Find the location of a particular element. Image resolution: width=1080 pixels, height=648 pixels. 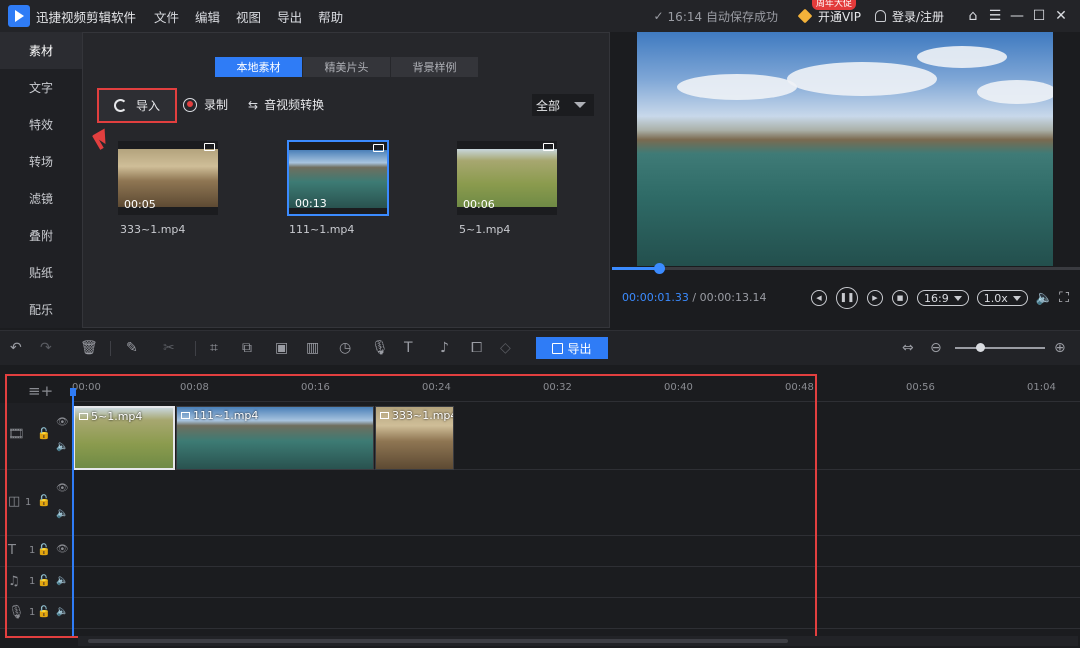

copy-icon: ⧠ is located at coordinates (476, 348).